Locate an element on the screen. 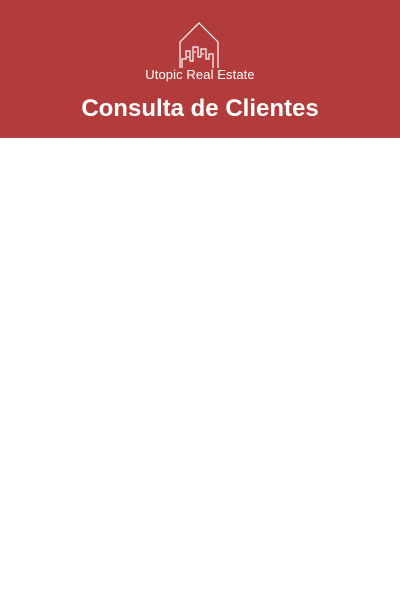 The image size is (400, 600). brand-name: Utopic Real Estate is located at coordinates (200, 74).